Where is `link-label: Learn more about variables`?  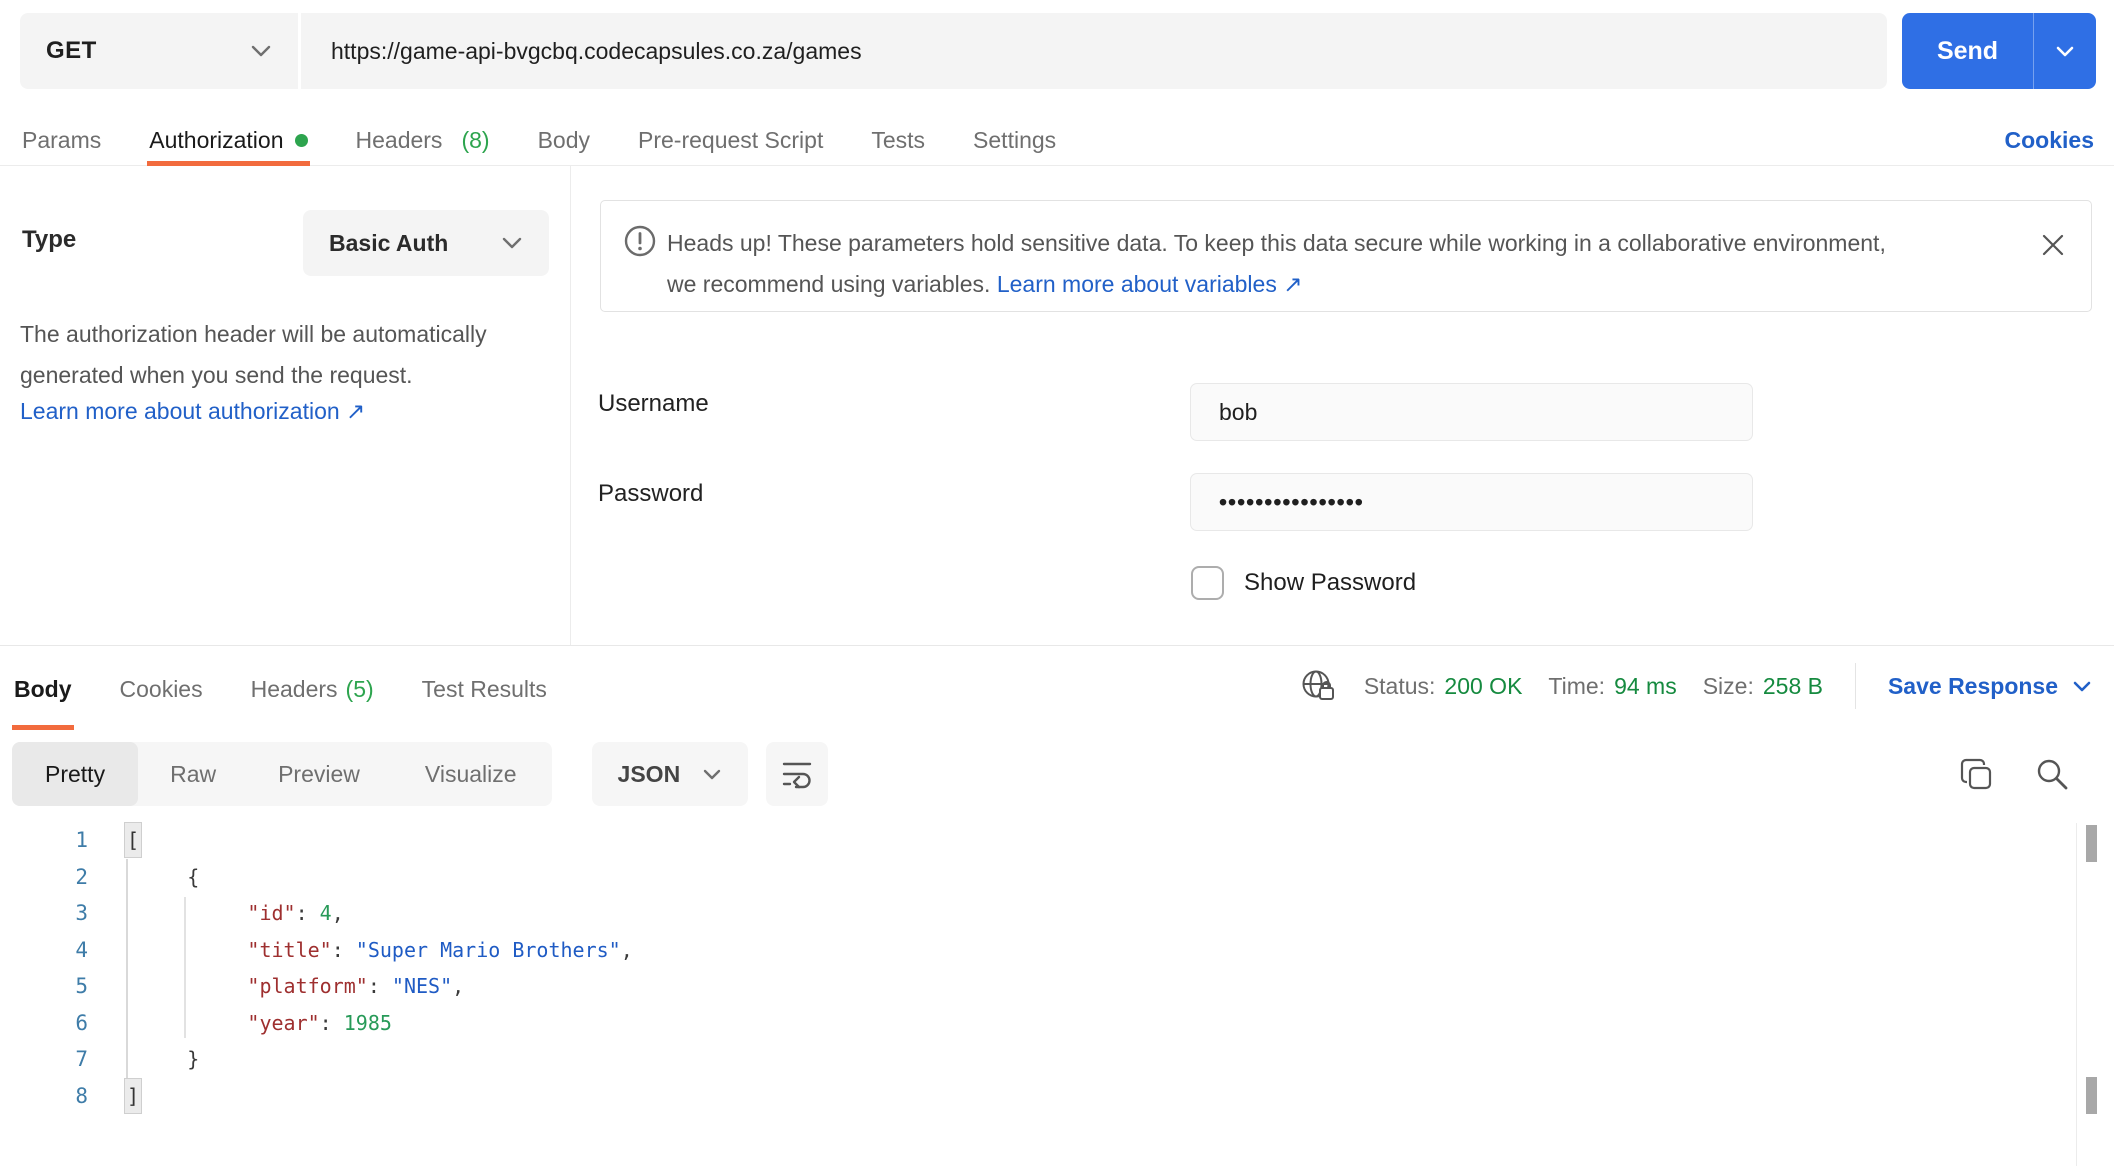
link-label: Learn more about variables is located at coordinates (1136, 284).